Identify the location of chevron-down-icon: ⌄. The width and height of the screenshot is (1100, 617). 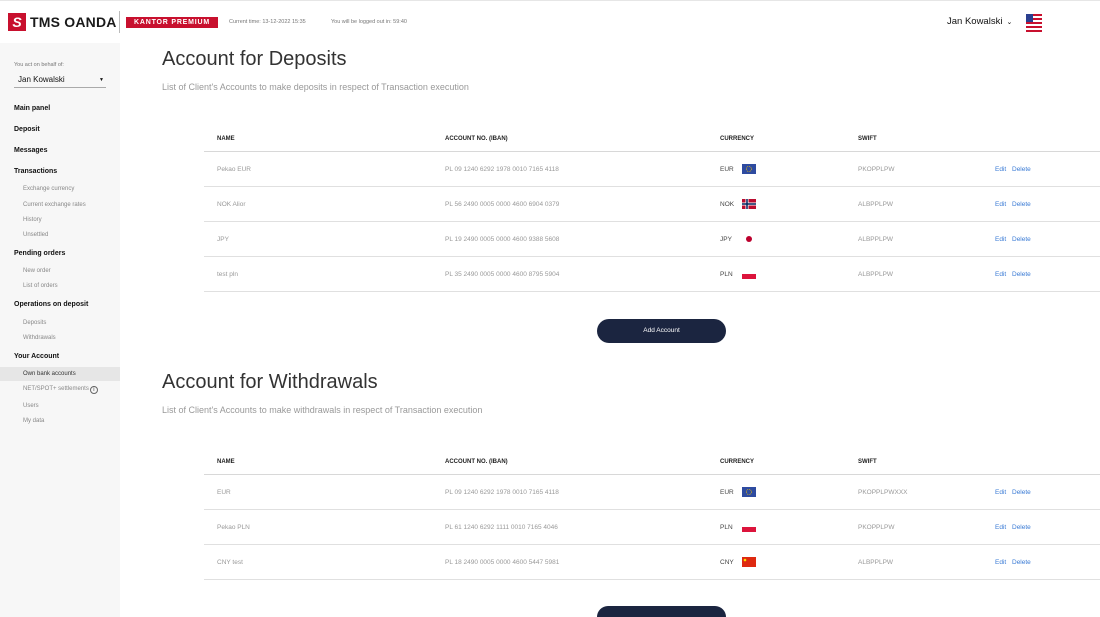
(1009, 22).